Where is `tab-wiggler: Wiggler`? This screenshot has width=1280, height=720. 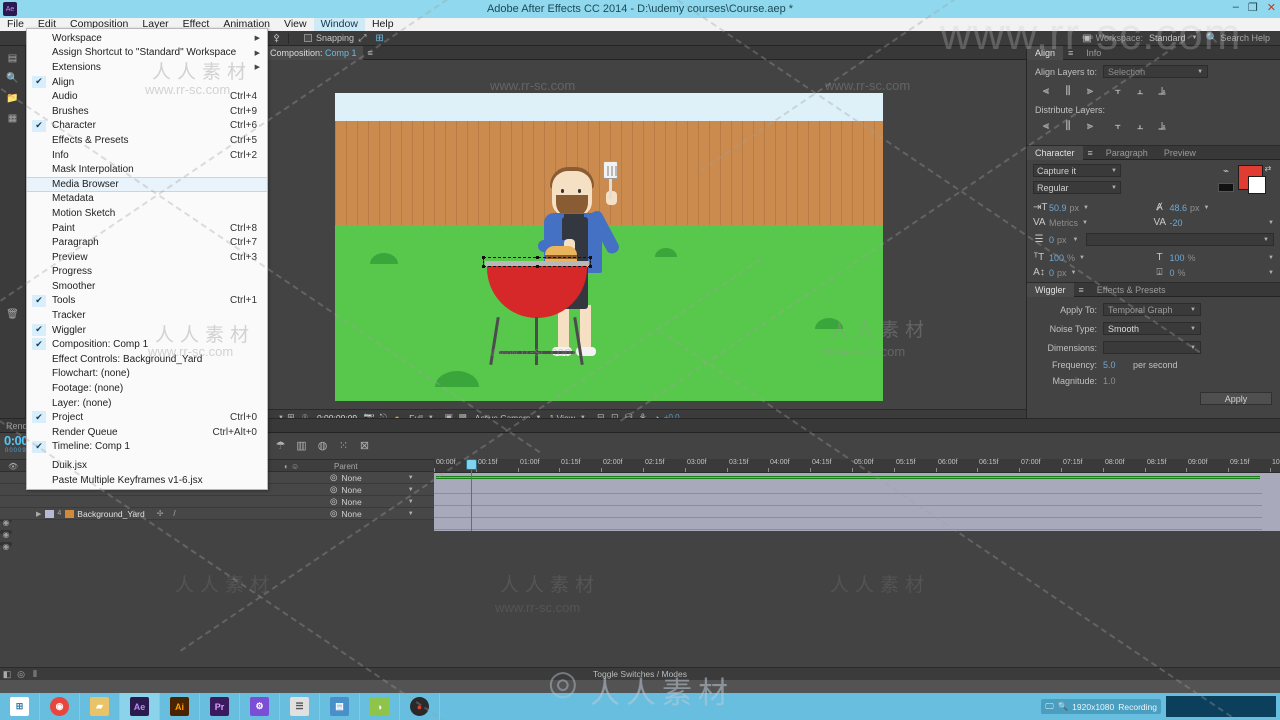
tab-wiggler: Wiggler is located at coordinates (1050, 289).